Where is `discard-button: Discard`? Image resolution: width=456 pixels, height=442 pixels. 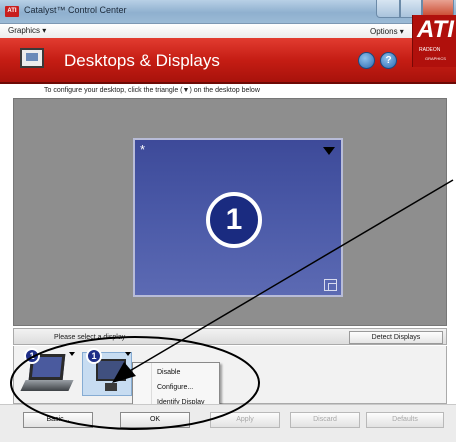
discard-button: Discard is located at coordinates (325, 420).